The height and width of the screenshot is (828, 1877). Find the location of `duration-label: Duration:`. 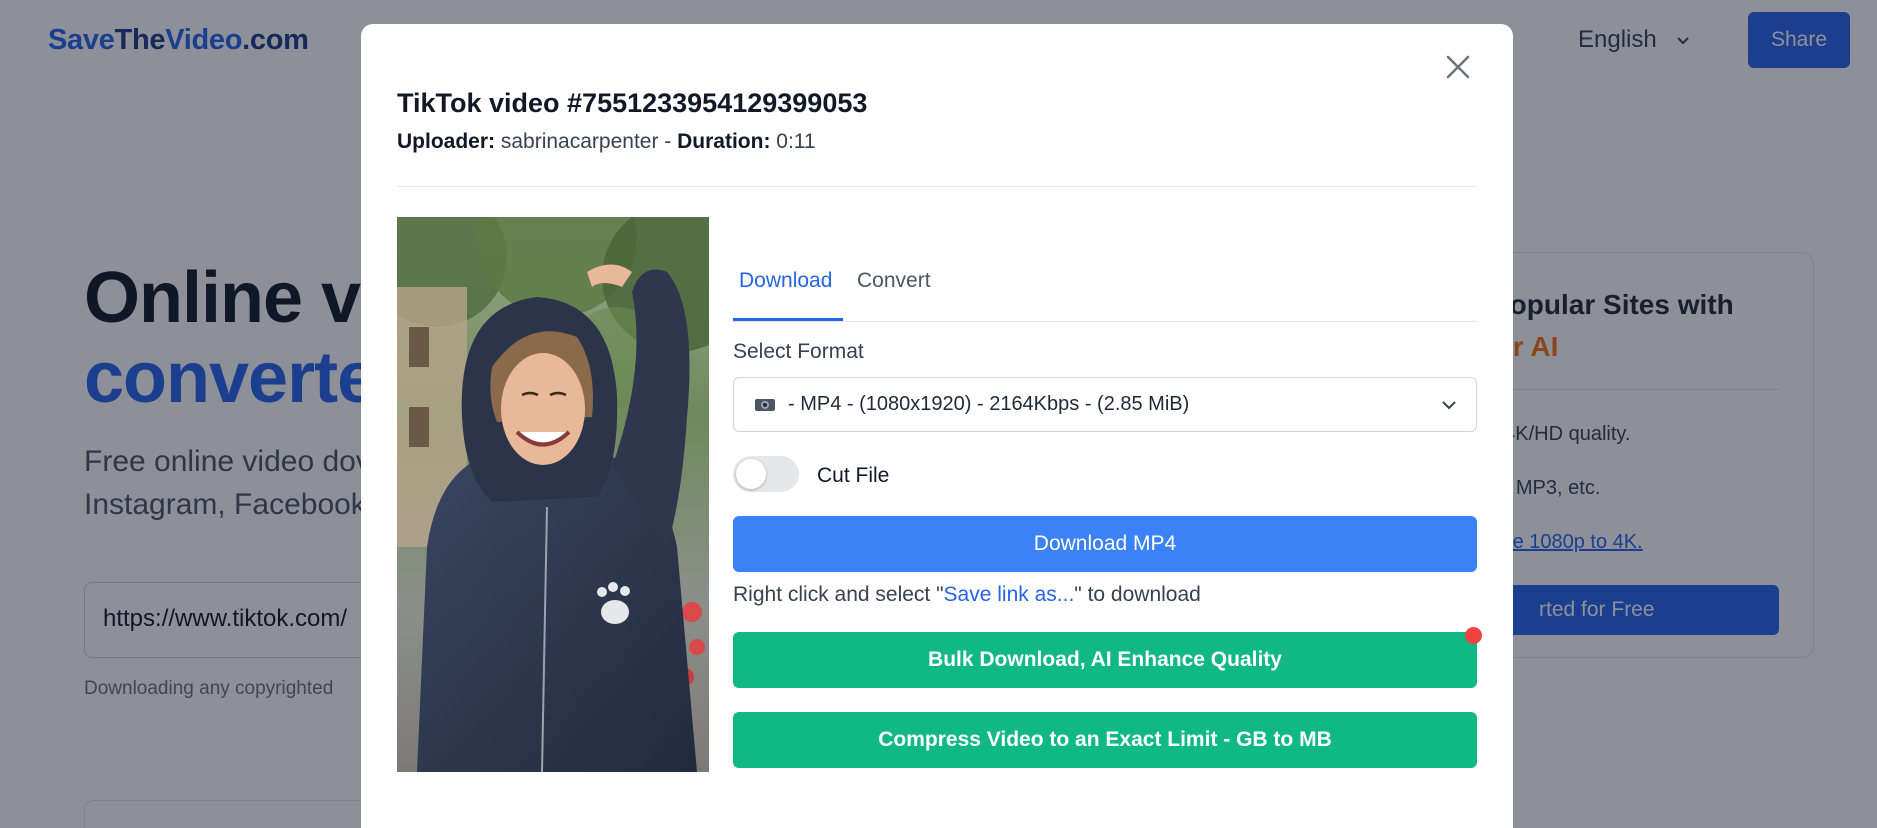

duration-label: Duration: is located at coordinates (724, 141).